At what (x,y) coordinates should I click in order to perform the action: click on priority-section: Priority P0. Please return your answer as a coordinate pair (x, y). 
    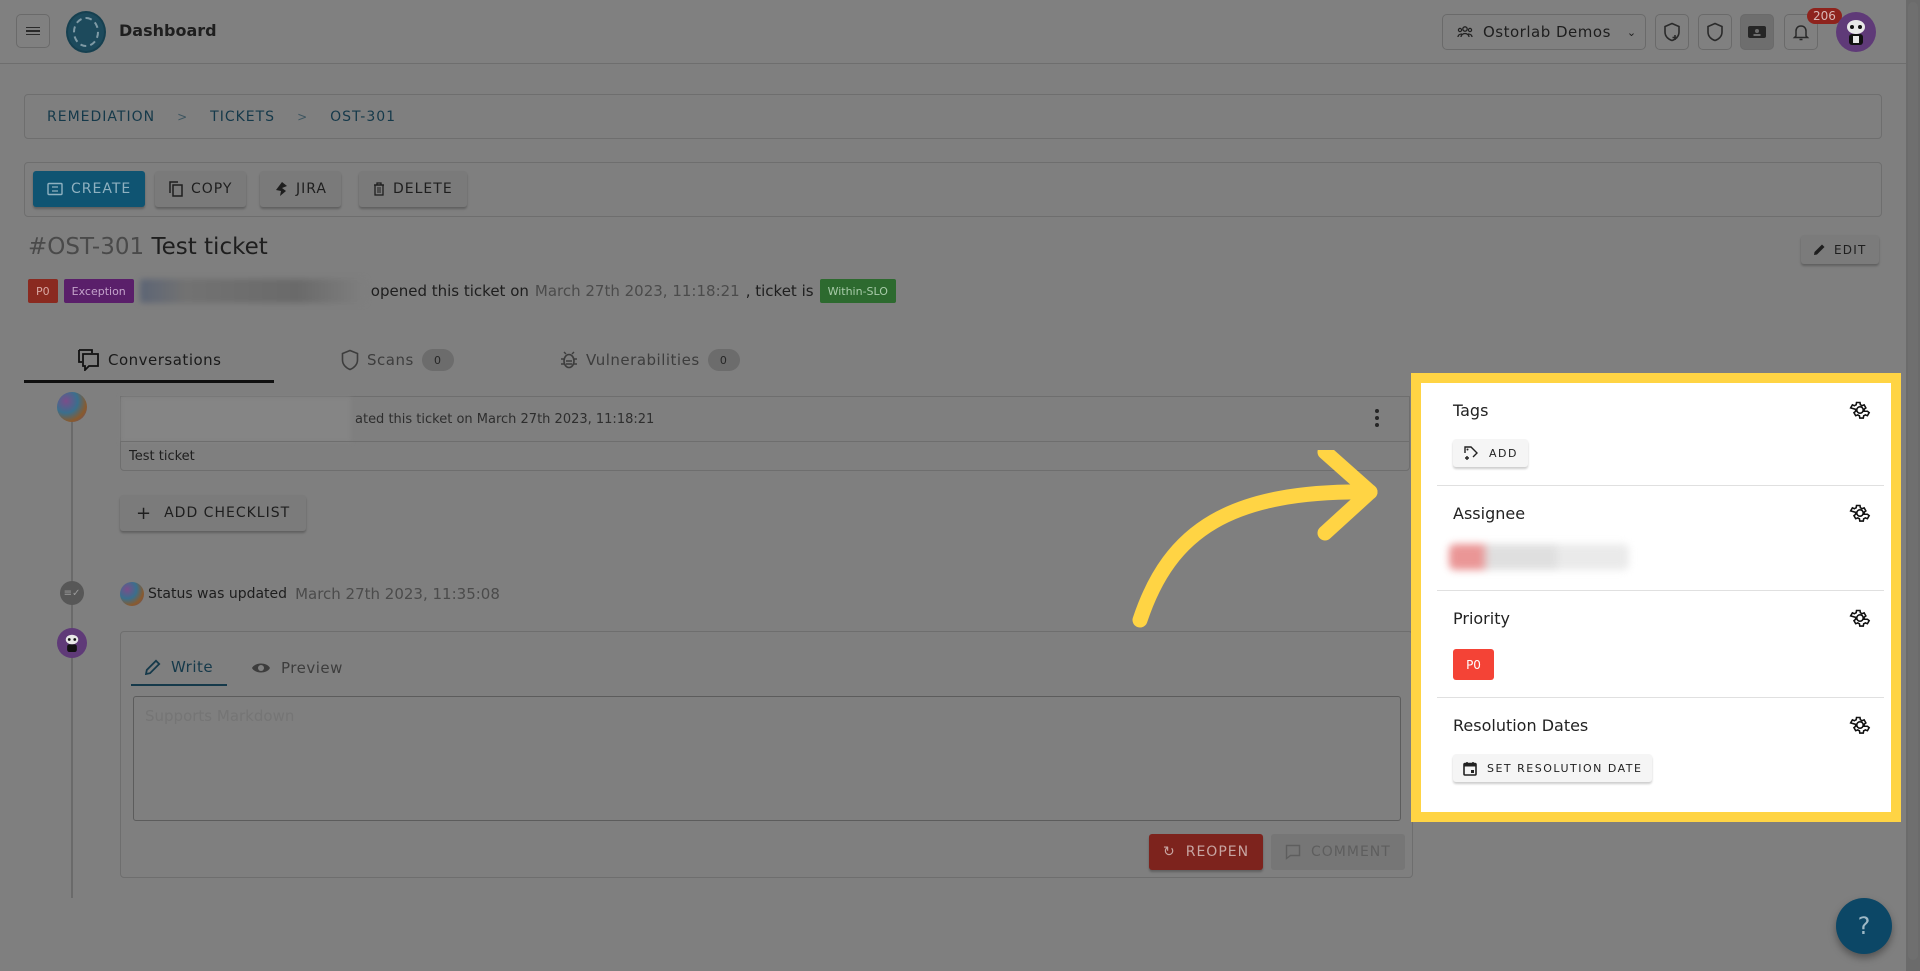
    Looking at the image, I should click on (1664, 643).